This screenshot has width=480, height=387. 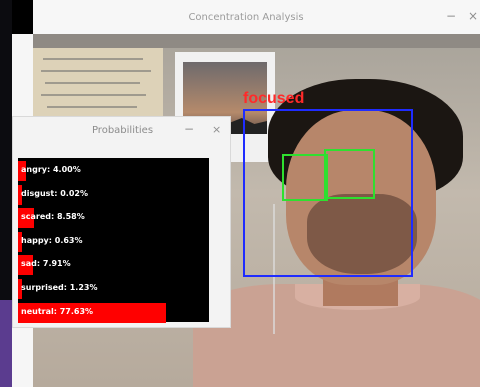 I want to click on right-eye-detection-box, so click(x=349, y=174).